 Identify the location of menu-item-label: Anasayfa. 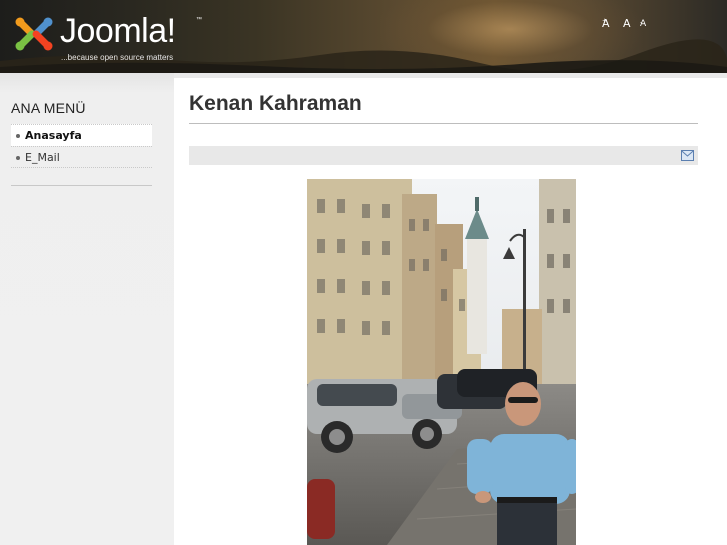
(53, 135).